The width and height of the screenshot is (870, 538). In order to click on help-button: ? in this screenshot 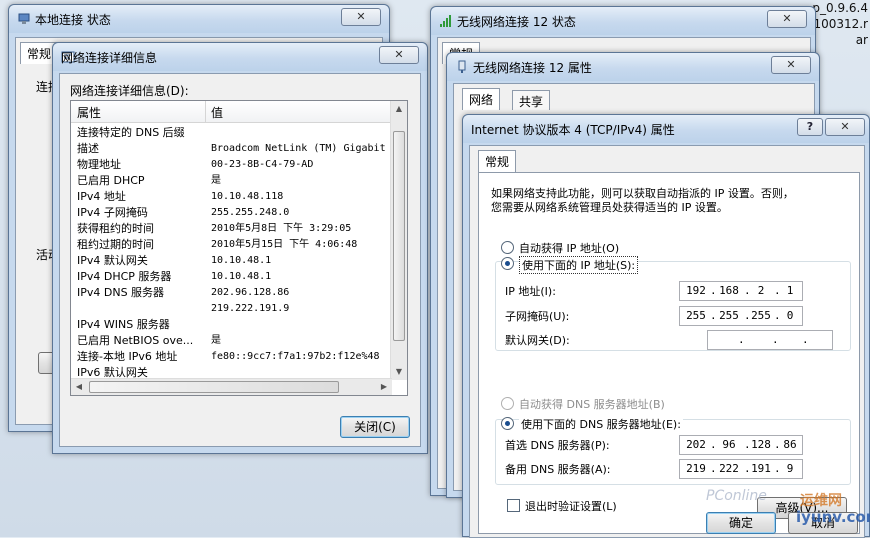, I will do `click(810, 127)`.